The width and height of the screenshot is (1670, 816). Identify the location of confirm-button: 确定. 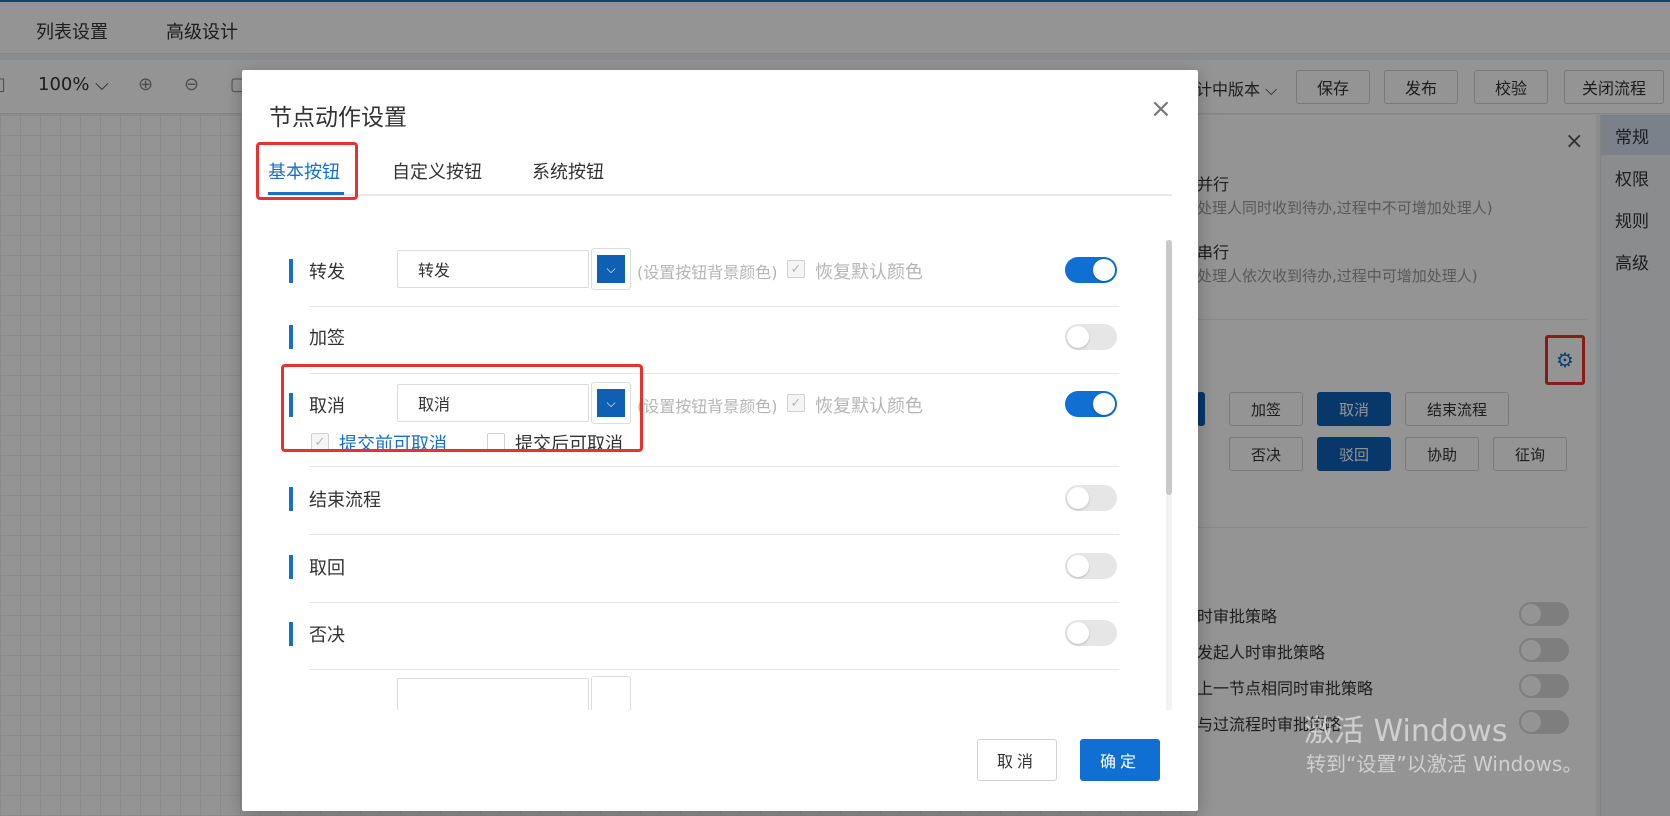
(1120, 760).